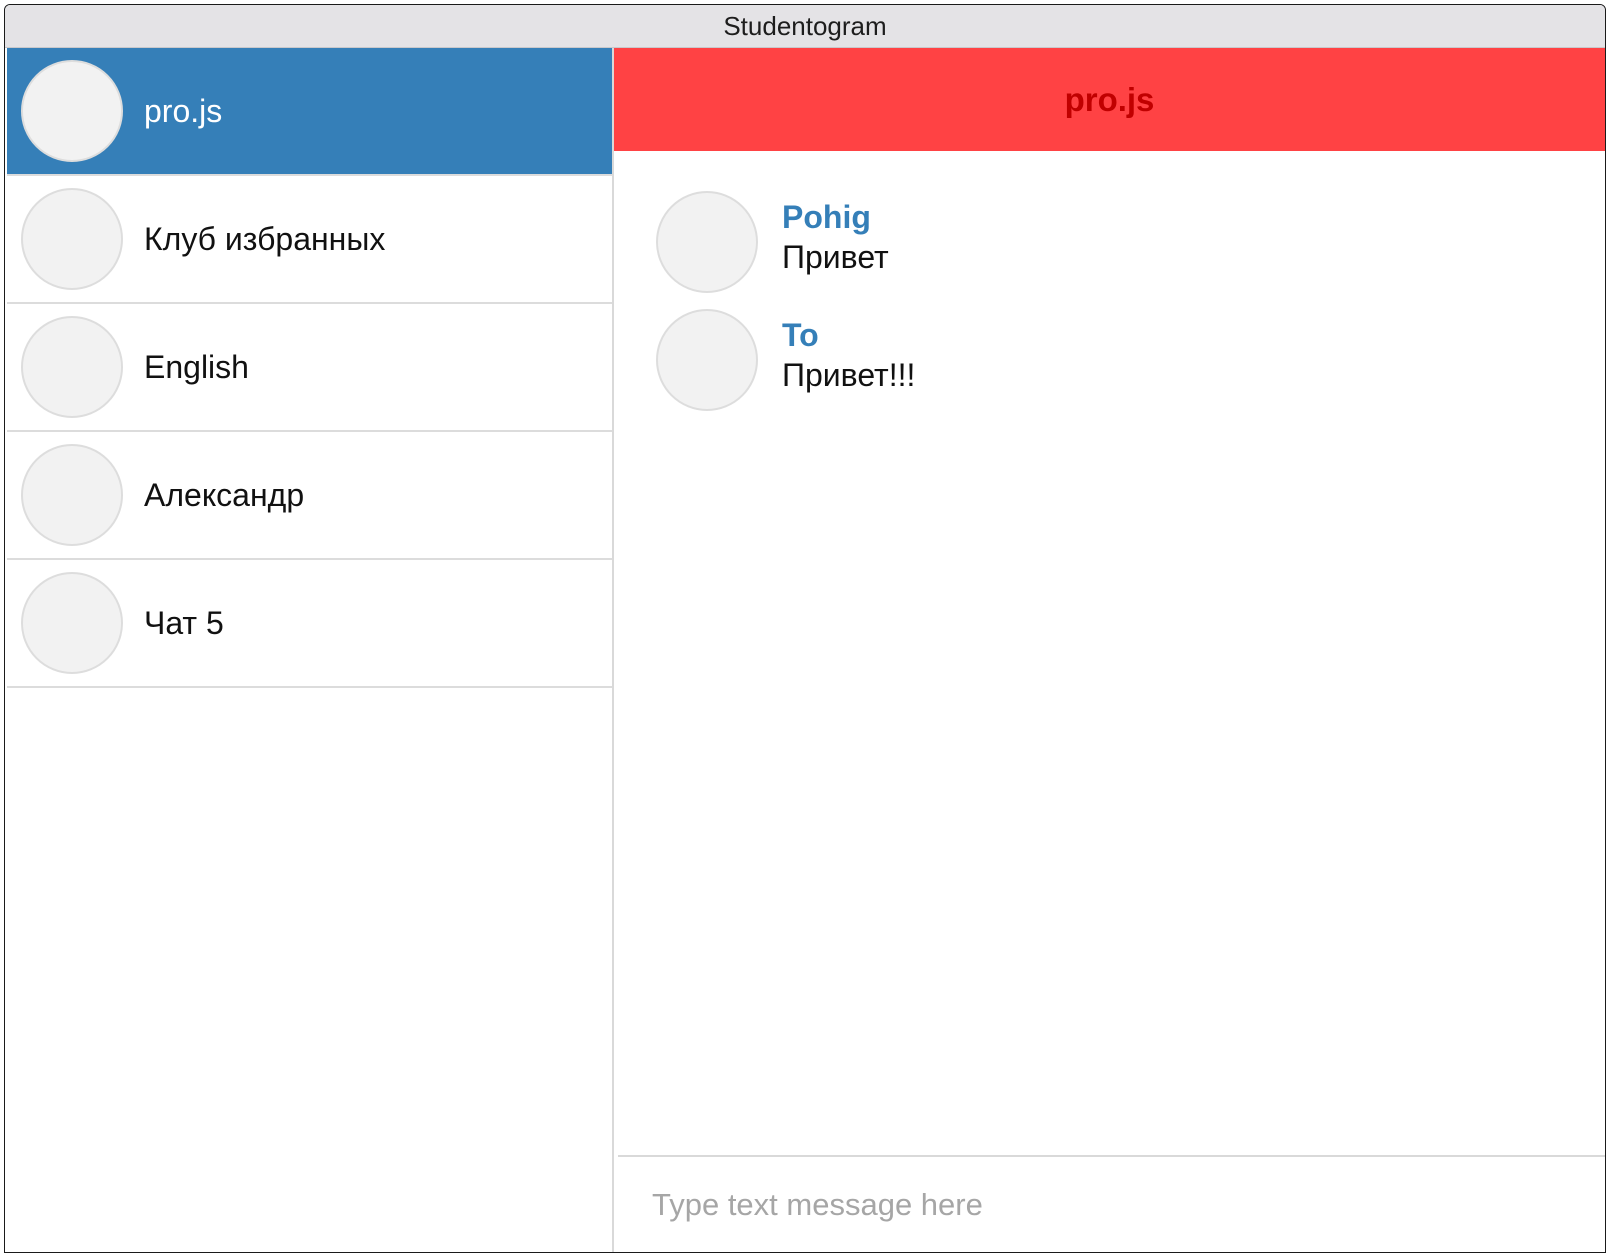 This screenshot has width=1610, height=1257. What do you see at coordinates (826, 217) in the screenshot?
I see `message-author: Pohig` at bounding box center [826, 217].